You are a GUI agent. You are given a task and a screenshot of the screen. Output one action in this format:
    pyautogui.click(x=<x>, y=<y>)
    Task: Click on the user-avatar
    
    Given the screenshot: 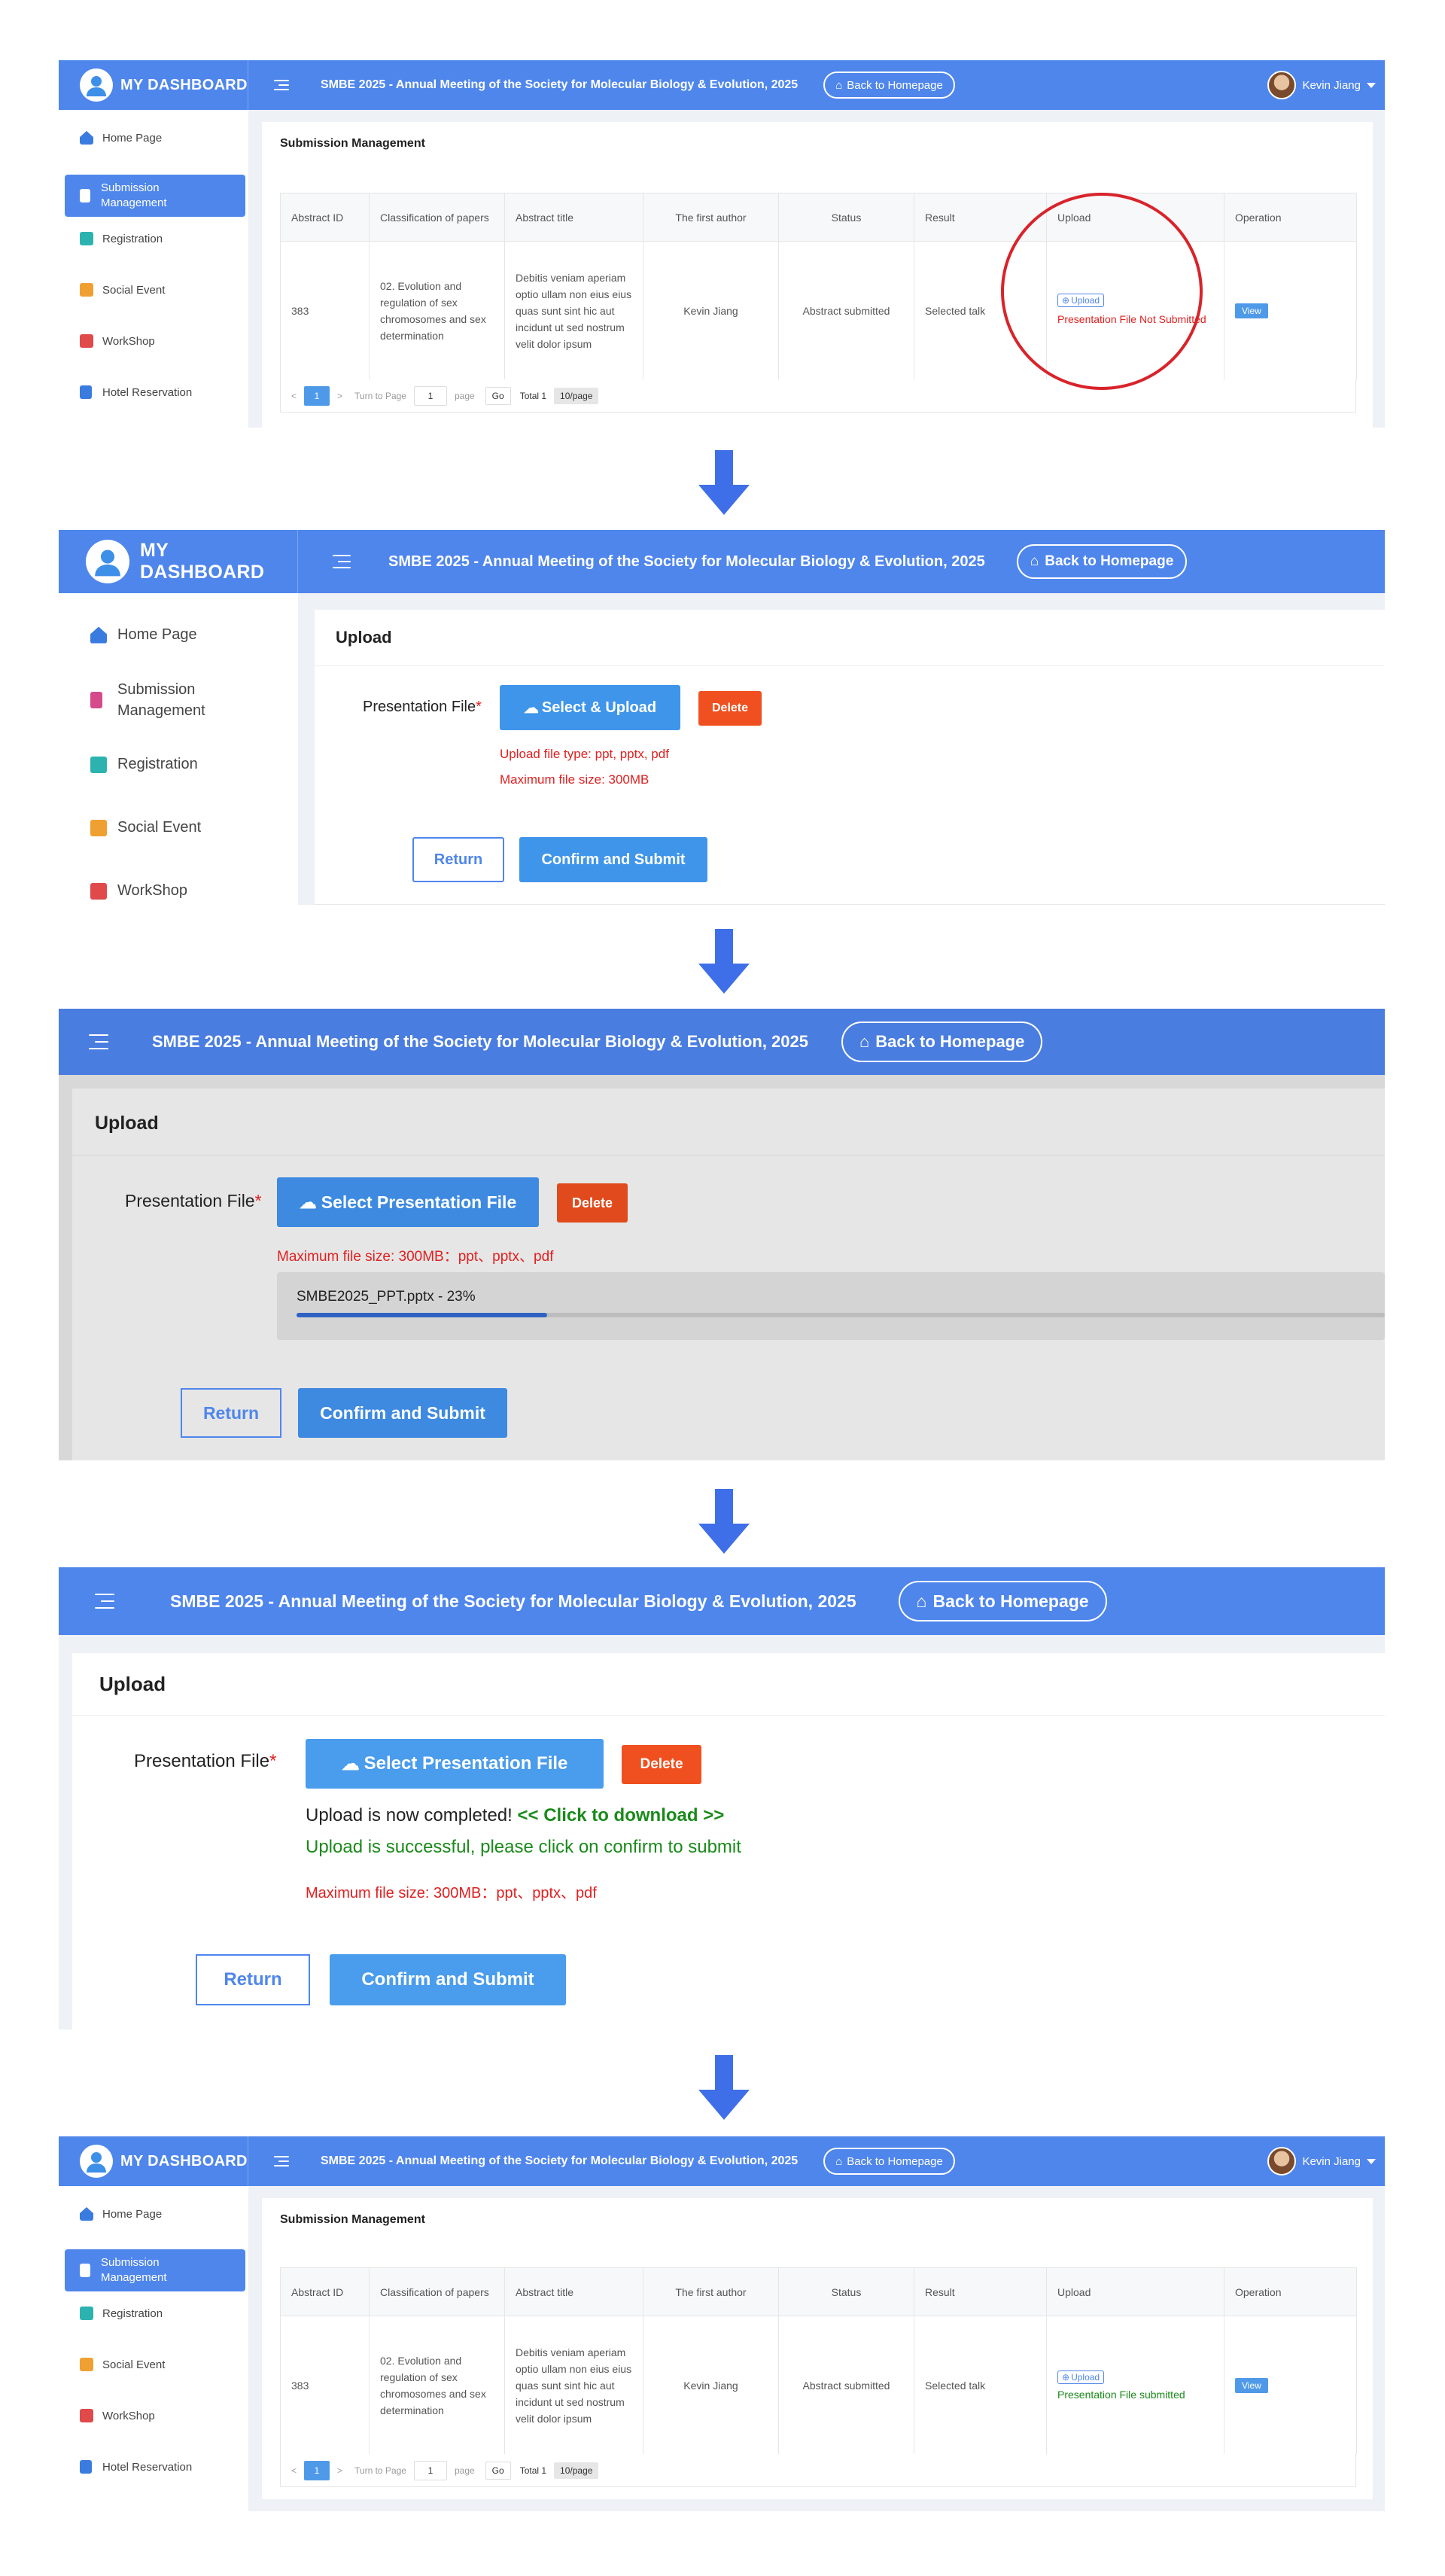 What is the action you would take?
    pyautogui.click(x=1282, y=2161)
    